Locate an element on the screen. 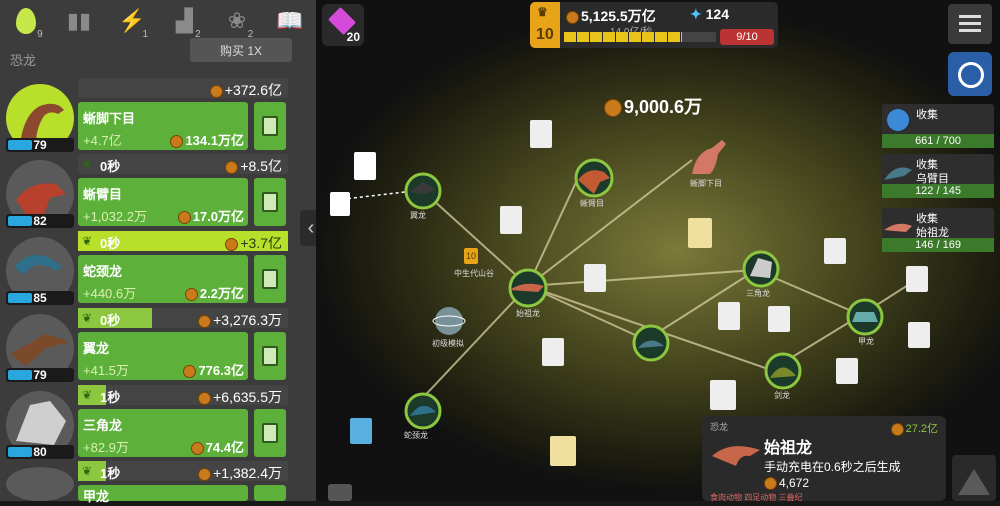  tab-cards: ▮▮ is located at coordinates (79, 21).